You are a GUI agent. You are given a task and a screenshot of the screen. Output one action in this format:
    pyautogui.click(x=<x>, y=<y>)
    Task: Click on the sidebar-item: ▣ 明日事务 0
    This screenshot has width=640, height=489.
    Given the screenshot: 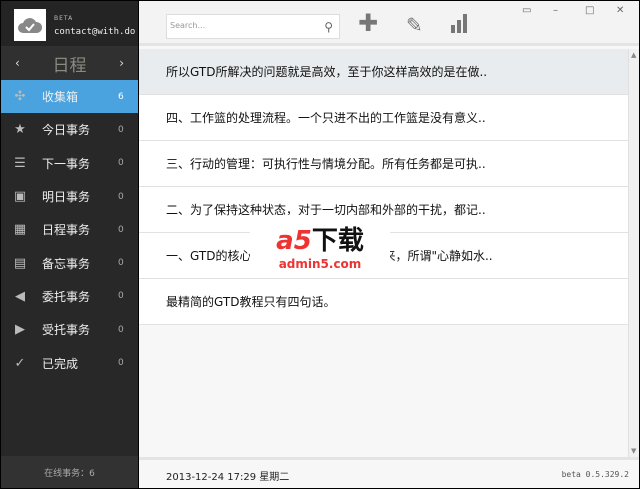 What is the action you would take?
    pyautogui.click(x=69, y=196)
    